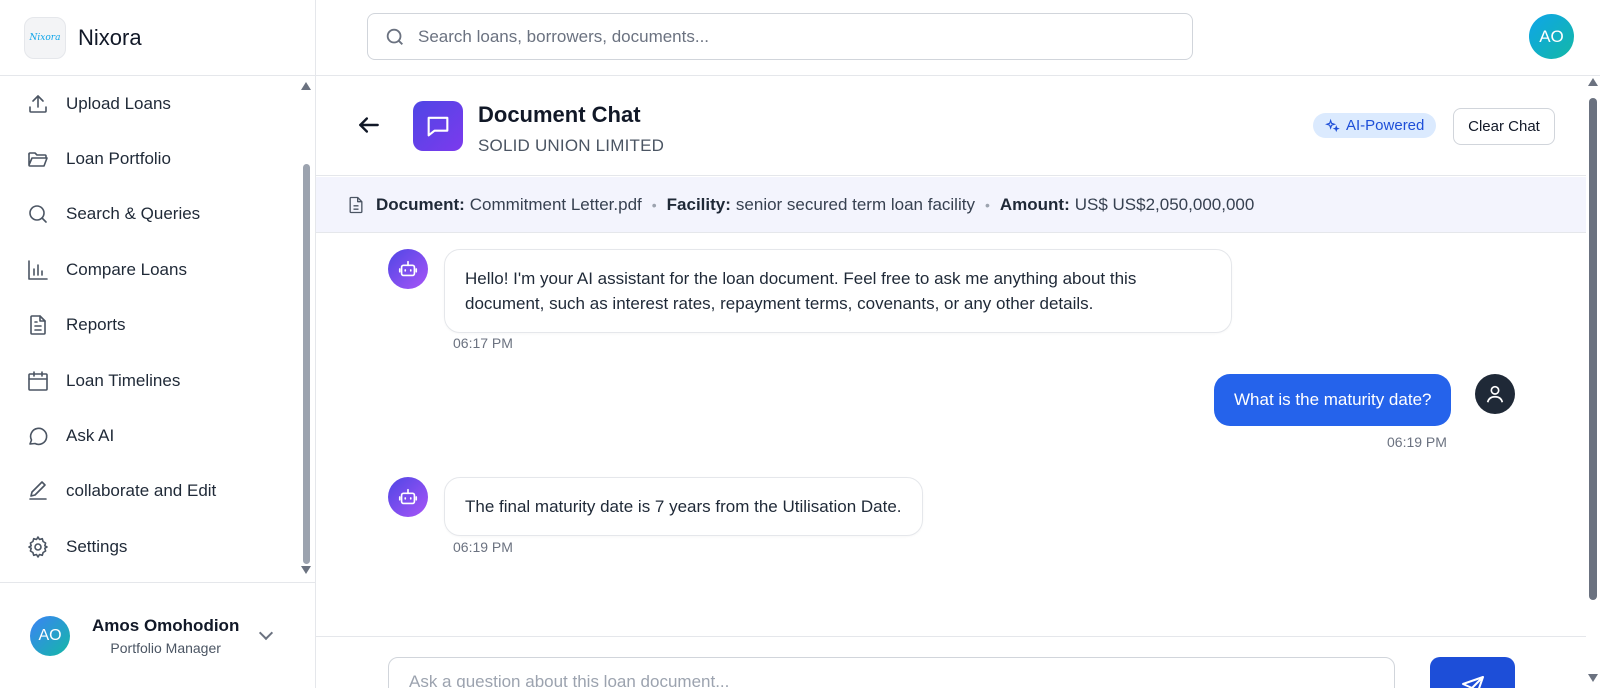 This screenshot has height=688, width=1600. I want to click on sidebar-item-label: Ask AI, so click(90, 436).